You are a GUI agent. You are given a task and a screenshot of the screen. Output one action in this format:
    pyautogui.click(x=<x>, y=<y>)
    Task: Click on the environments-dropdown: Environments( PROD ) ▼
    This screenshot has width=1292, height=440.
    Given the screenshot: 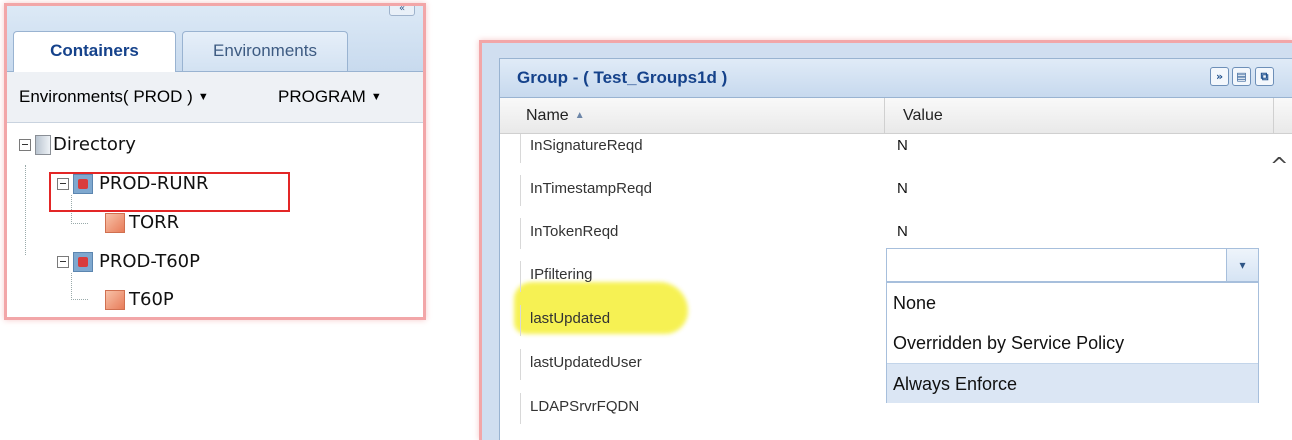 What is the action you would take?
    pyautogui.click(x=114, y=97)
    